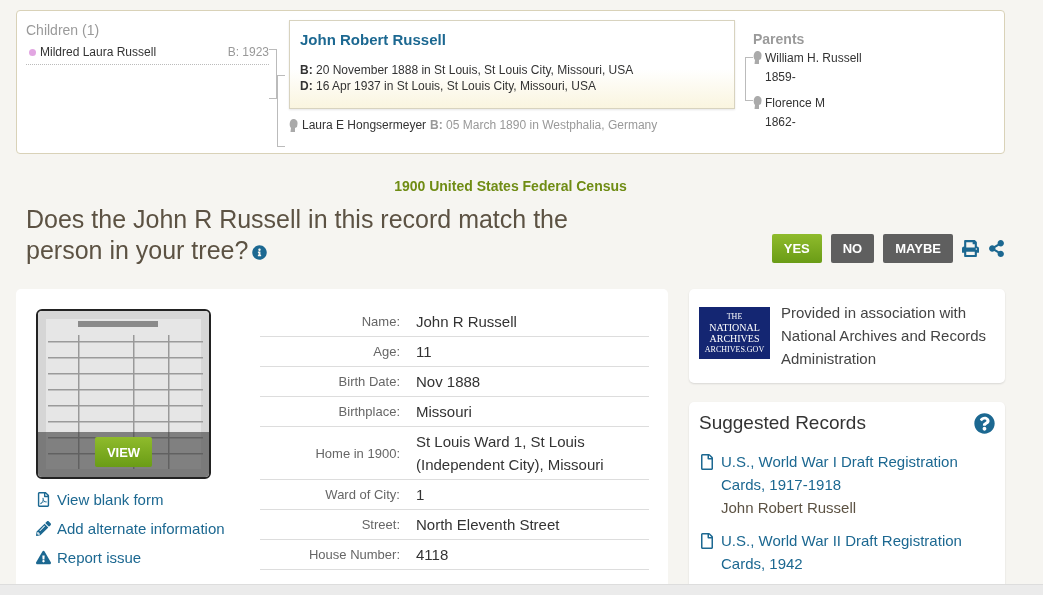 This screenshot has height=595, width=1043. I want to click on pdf-file-icon, so click(43, 499).